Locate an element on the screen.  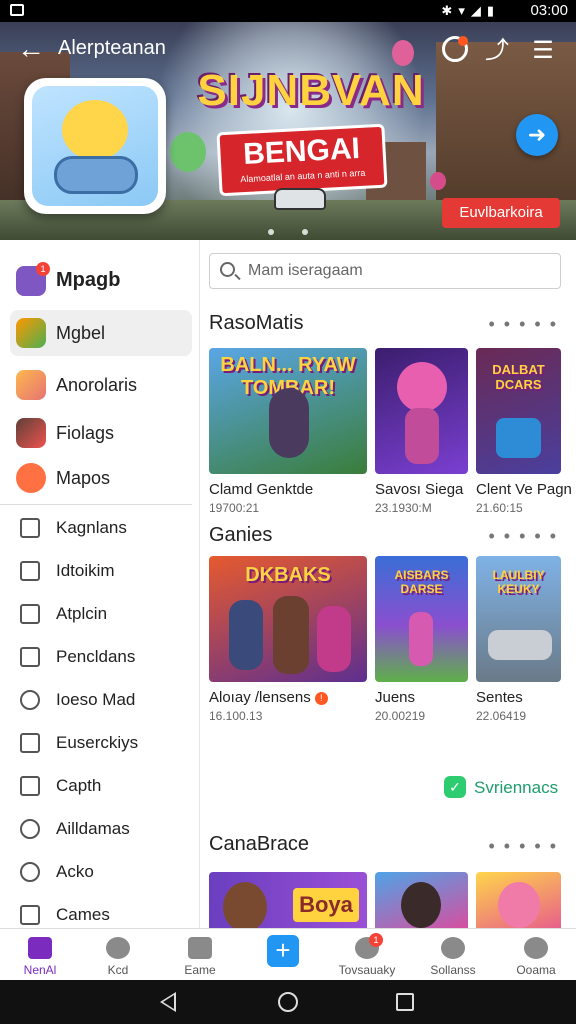
back-arrow-icon: ← is located at coordinates (31, 49).